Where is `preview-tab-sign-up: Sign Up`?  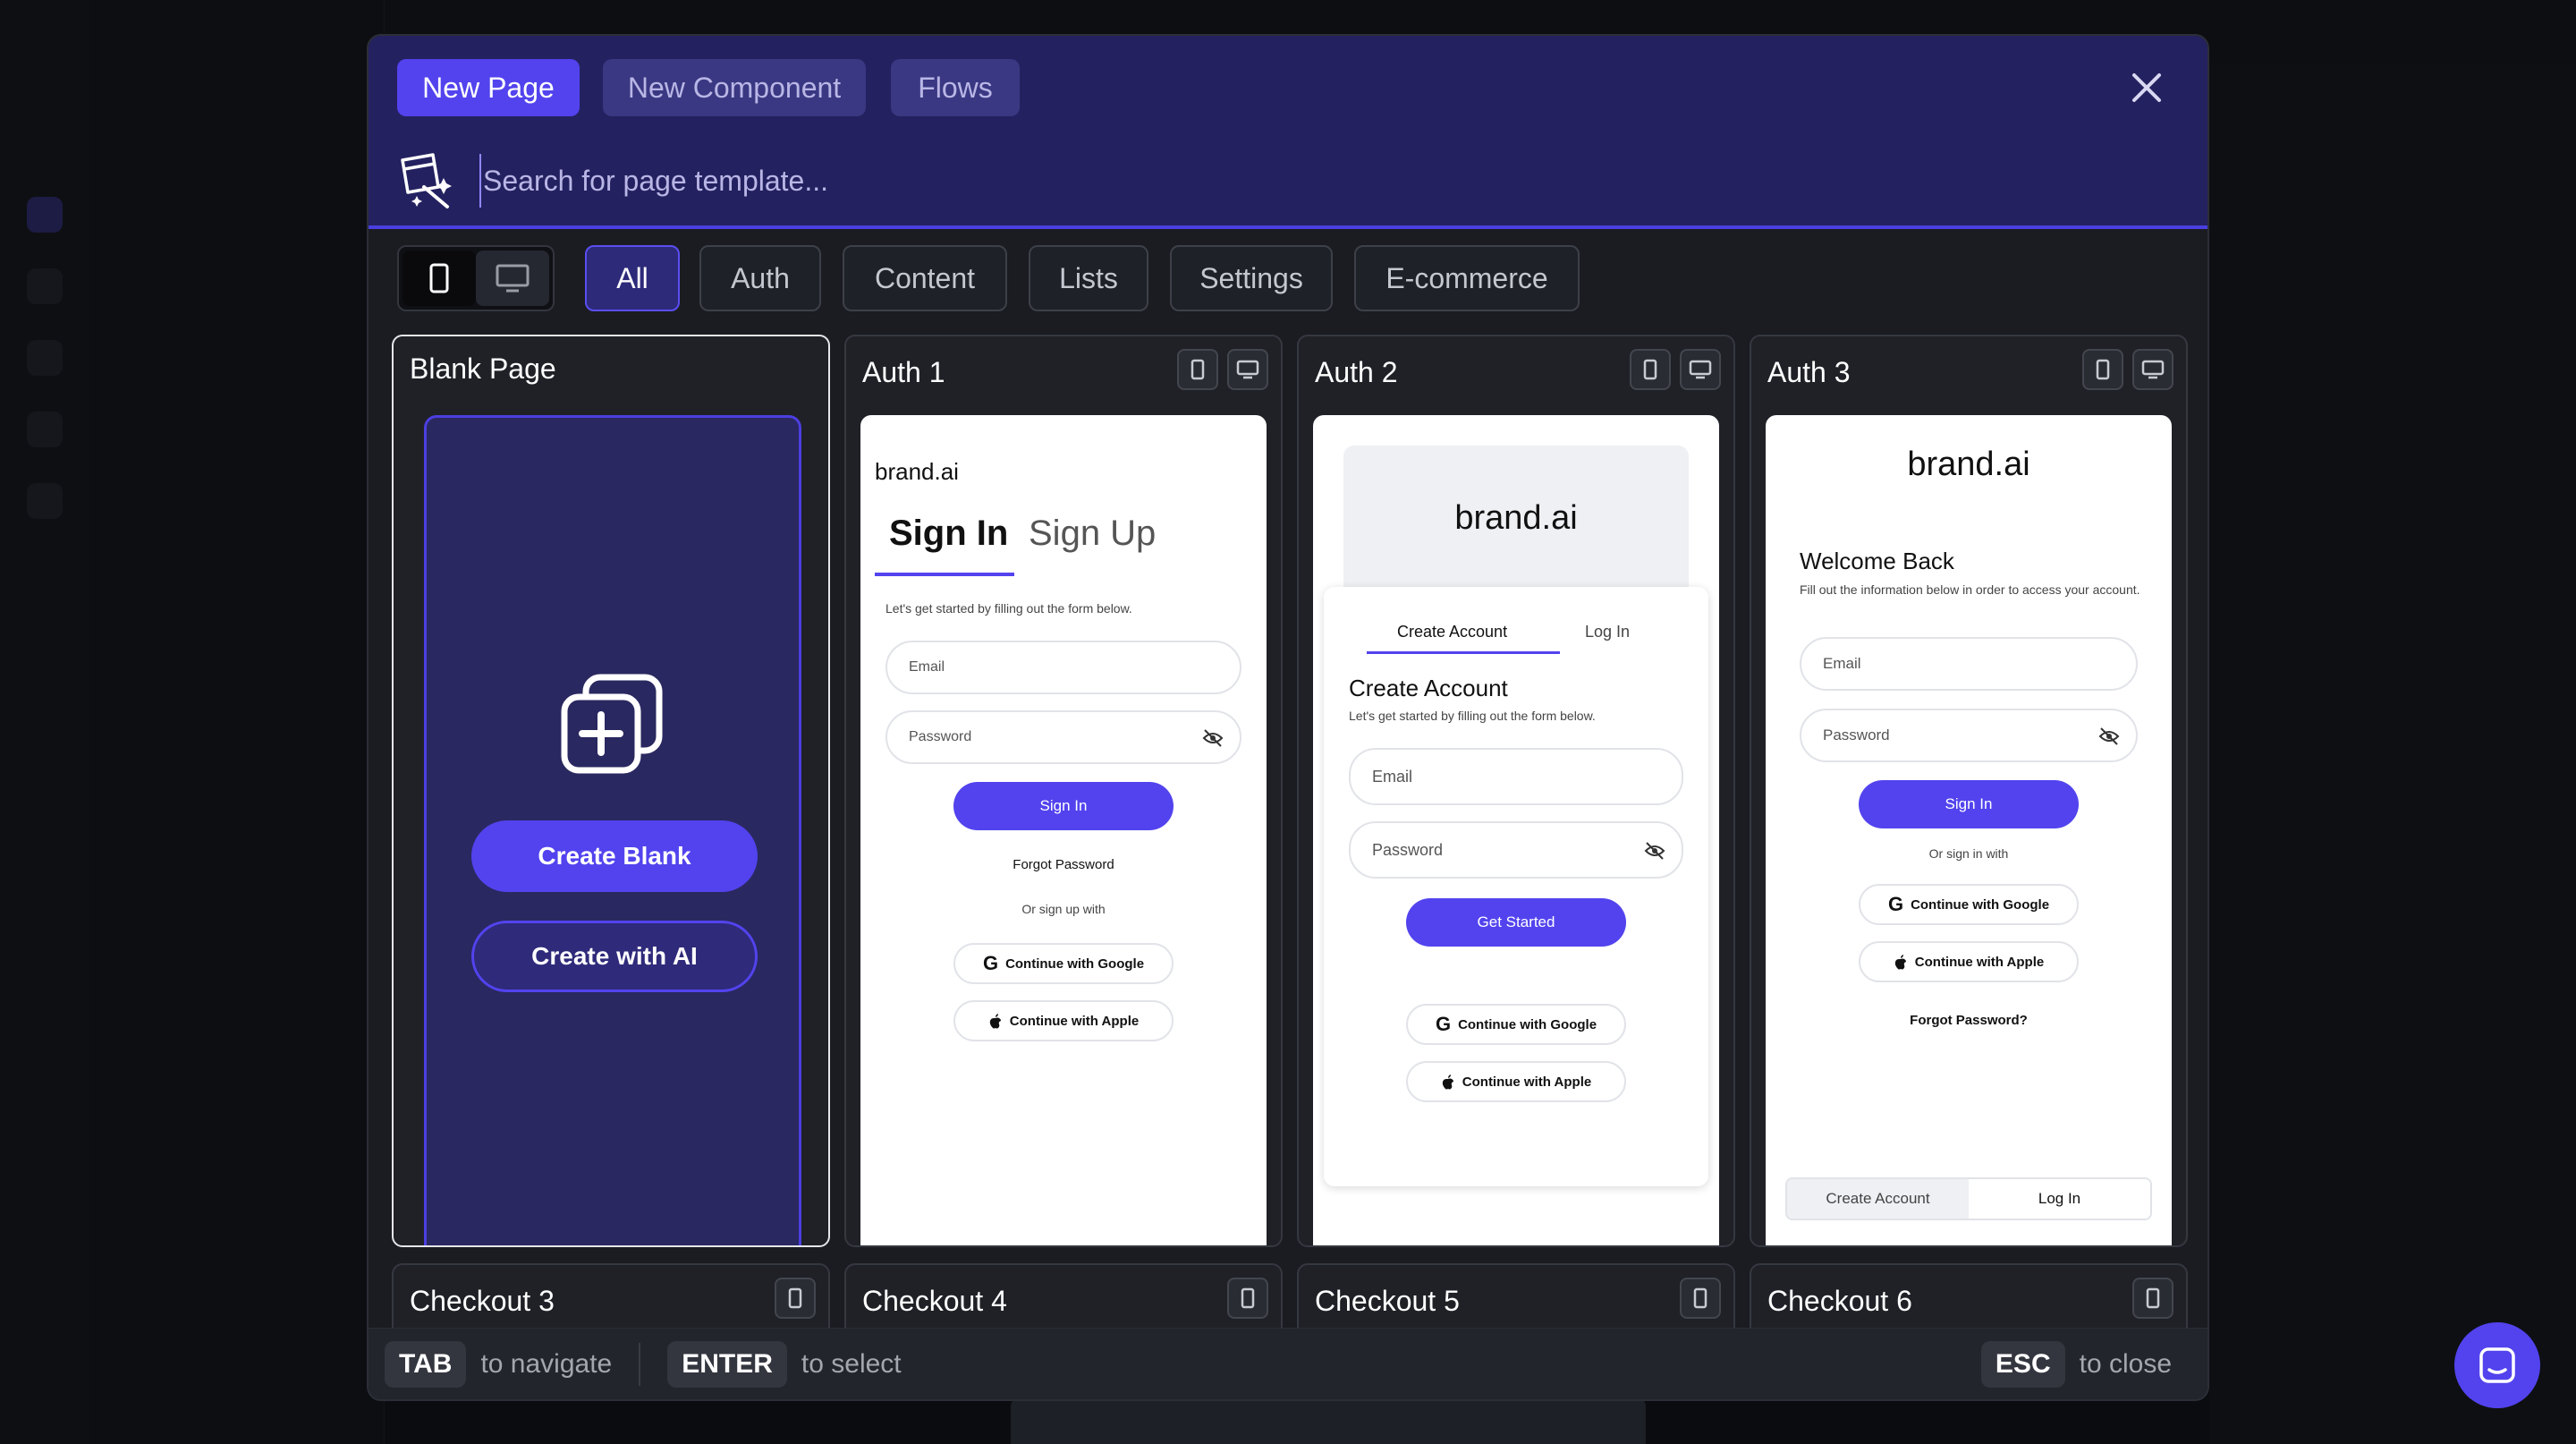
preview-tab-sign-up: Sign Up is located at coordinates (1093, 533).